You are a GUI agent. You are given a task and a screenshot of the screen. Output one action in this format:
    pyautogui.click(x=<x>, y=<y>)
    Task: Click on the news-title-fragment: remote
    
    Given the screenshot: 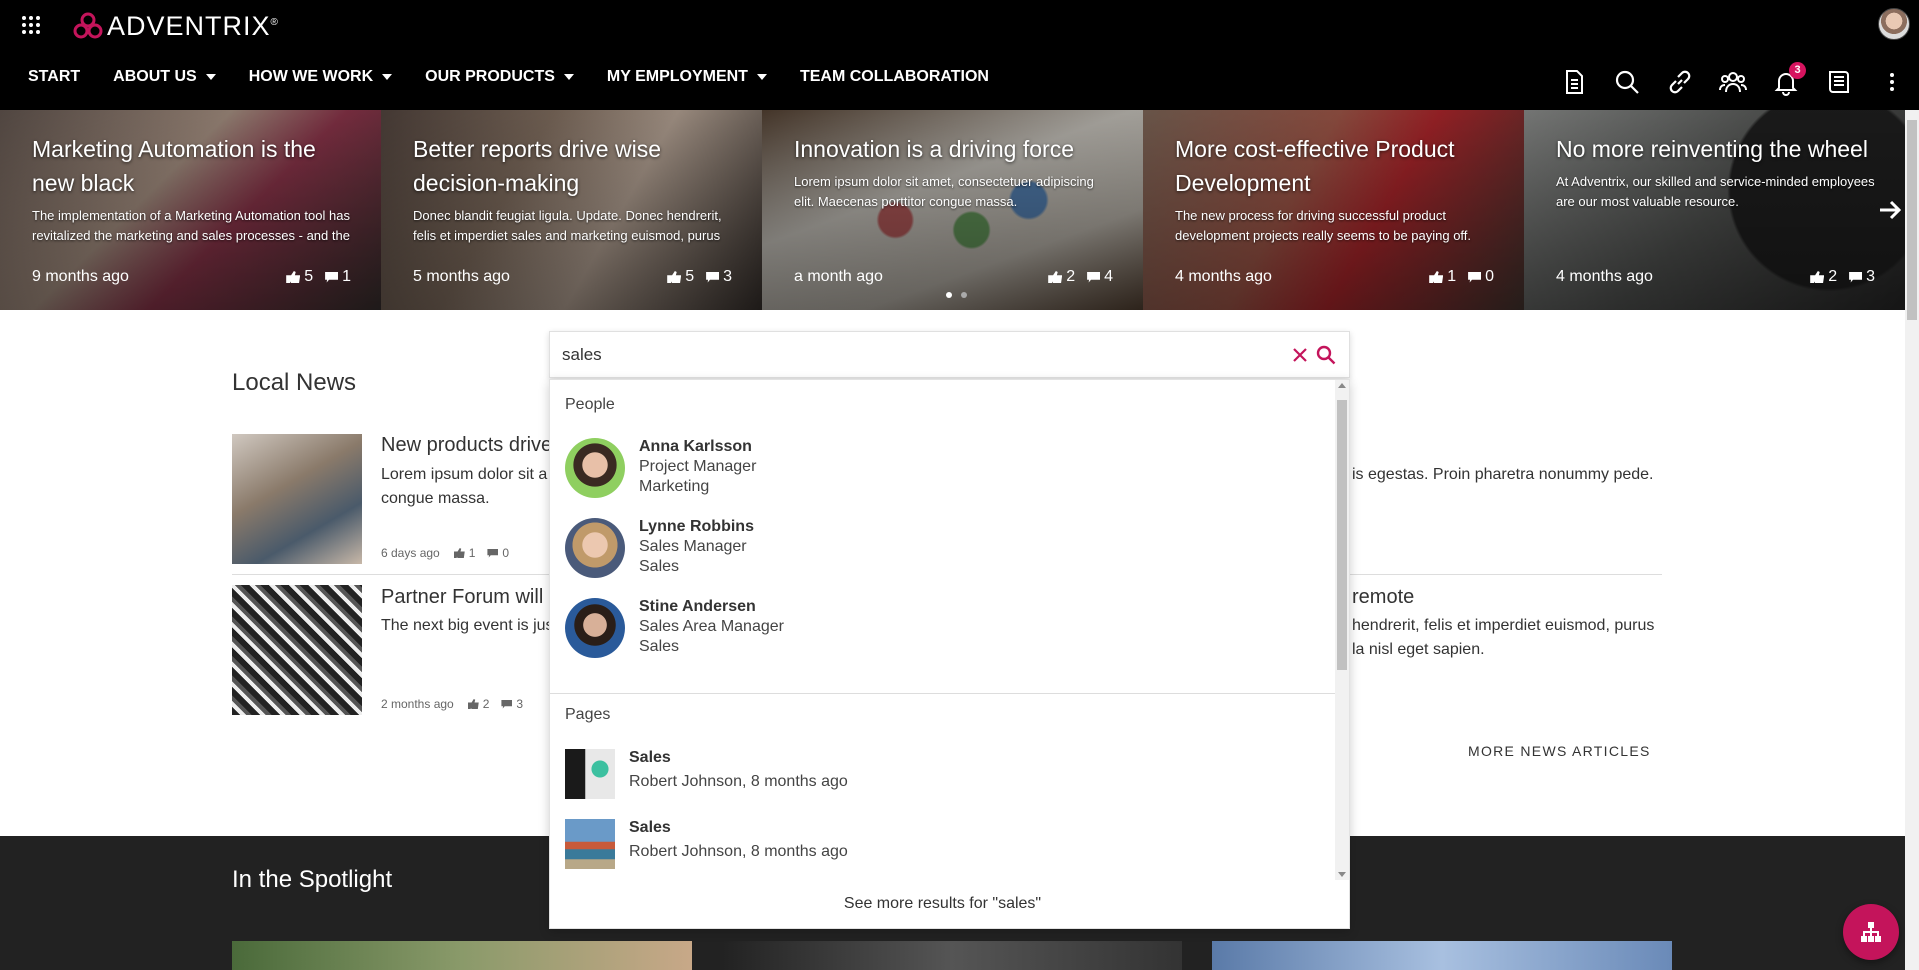 What is the action you would take?
    pyautogui.click(x=1383, y=597)
    